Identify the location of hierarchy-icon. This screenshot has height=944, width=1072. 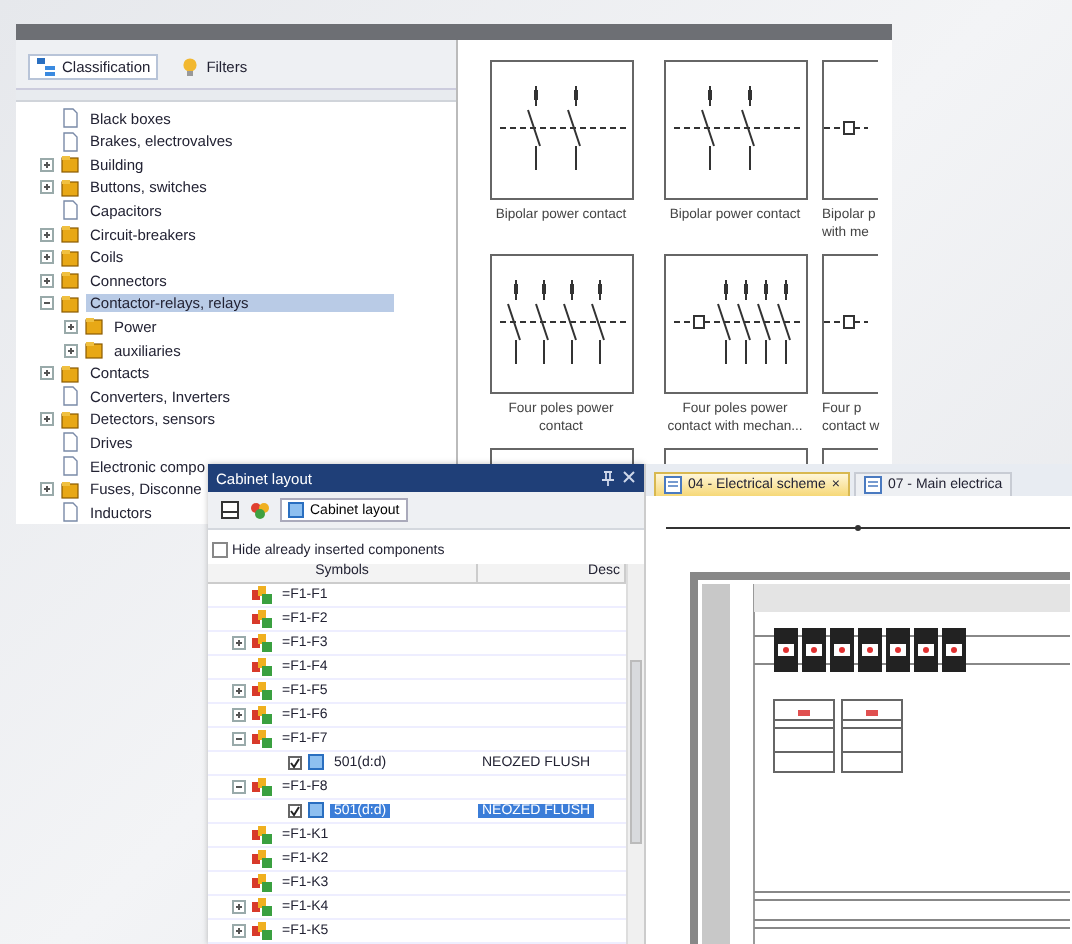
(46, 67).